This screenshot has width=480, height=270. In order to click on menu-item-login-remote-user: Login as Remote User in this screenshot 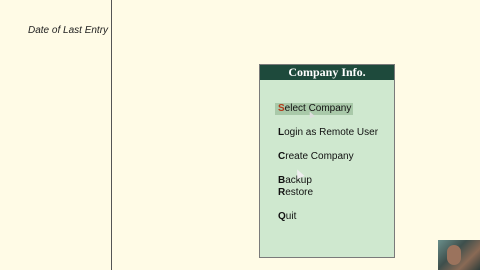, I will do `click(328, 133)`.